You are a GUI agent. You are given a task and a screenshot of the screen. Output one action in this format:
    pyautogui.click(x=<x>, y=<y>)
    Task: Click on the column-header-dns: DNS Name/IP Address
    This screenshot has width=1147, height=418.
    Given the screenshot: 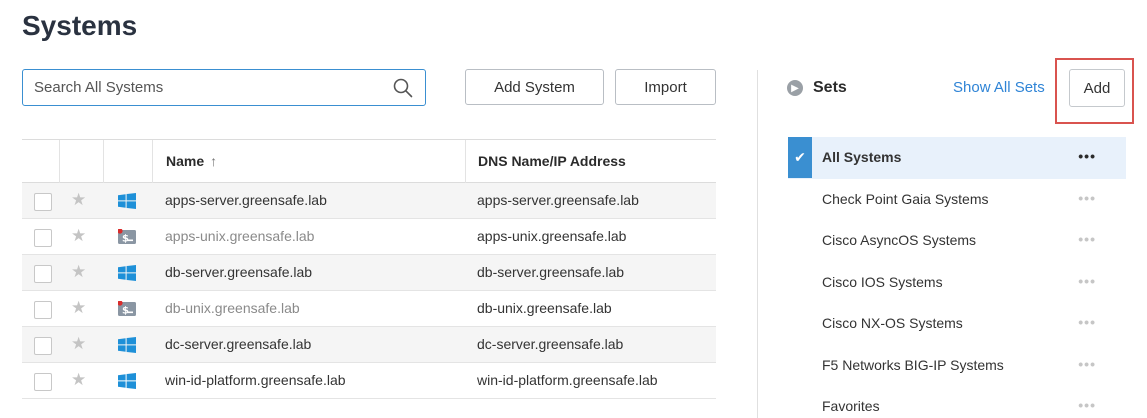 What is the action you would take?
    pyautogui.click(x=552, y=162)
    